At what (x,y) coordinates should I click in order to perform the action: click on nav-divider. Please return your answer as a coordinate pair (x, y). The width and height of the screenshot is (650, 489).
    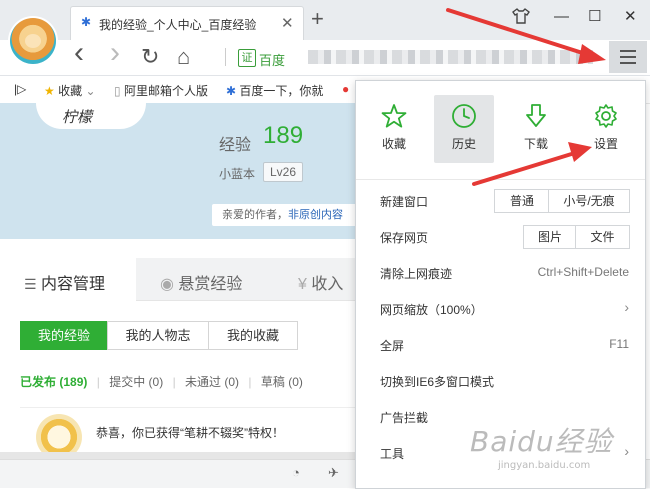
    Looking at the image, I should click on (225, 57).